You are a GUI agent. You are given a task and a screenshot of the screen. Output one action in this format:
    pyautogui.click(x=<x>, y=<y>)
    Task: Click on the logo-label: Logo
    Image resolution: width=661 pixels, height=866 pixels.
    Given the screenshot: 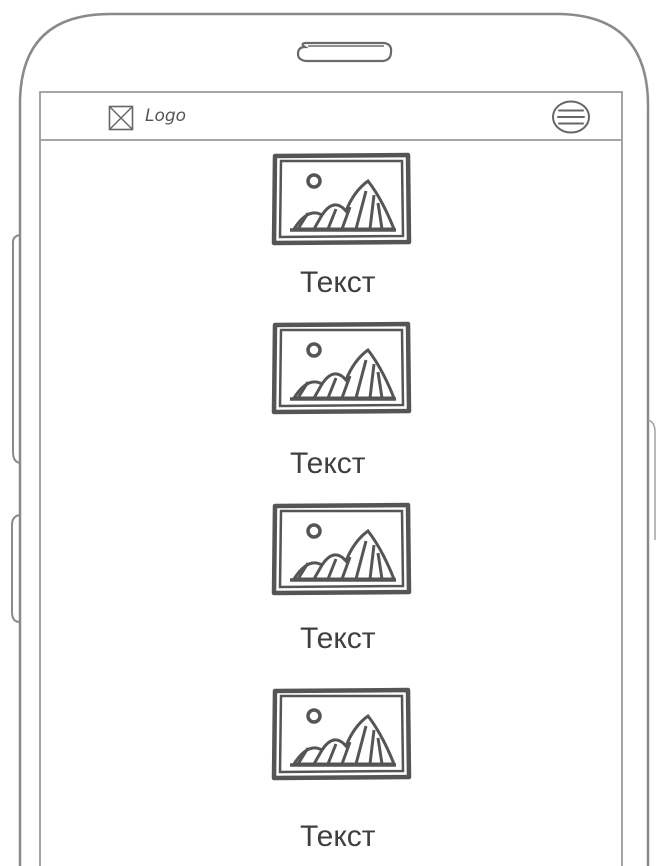 What is the action you would take?
    pyautogui.click(x=165, y=116)
    